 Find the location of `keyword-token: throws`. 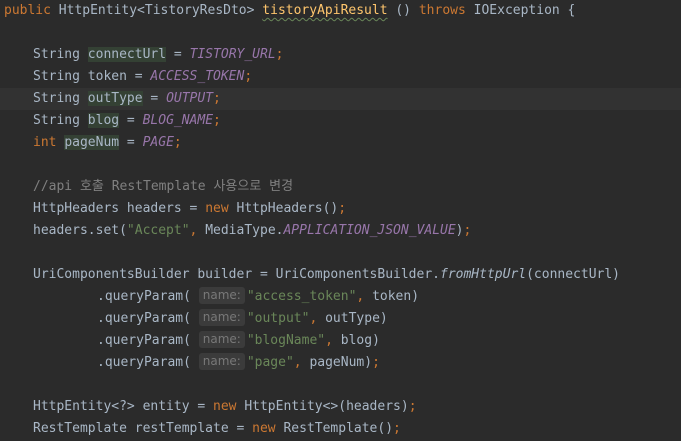

keyword-token: throws is located at coordinates (442, 10).